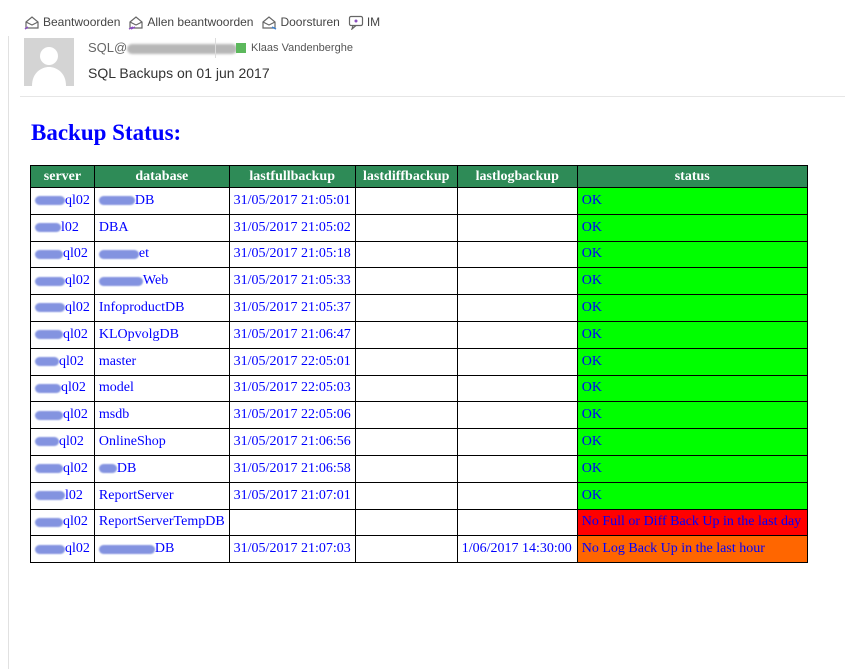 This screenshot has width=845, height=669. Describe the element at coordinates (161, 522) in the screenshot. I see `cell-database-text: ReportServerTempDB` at that location.